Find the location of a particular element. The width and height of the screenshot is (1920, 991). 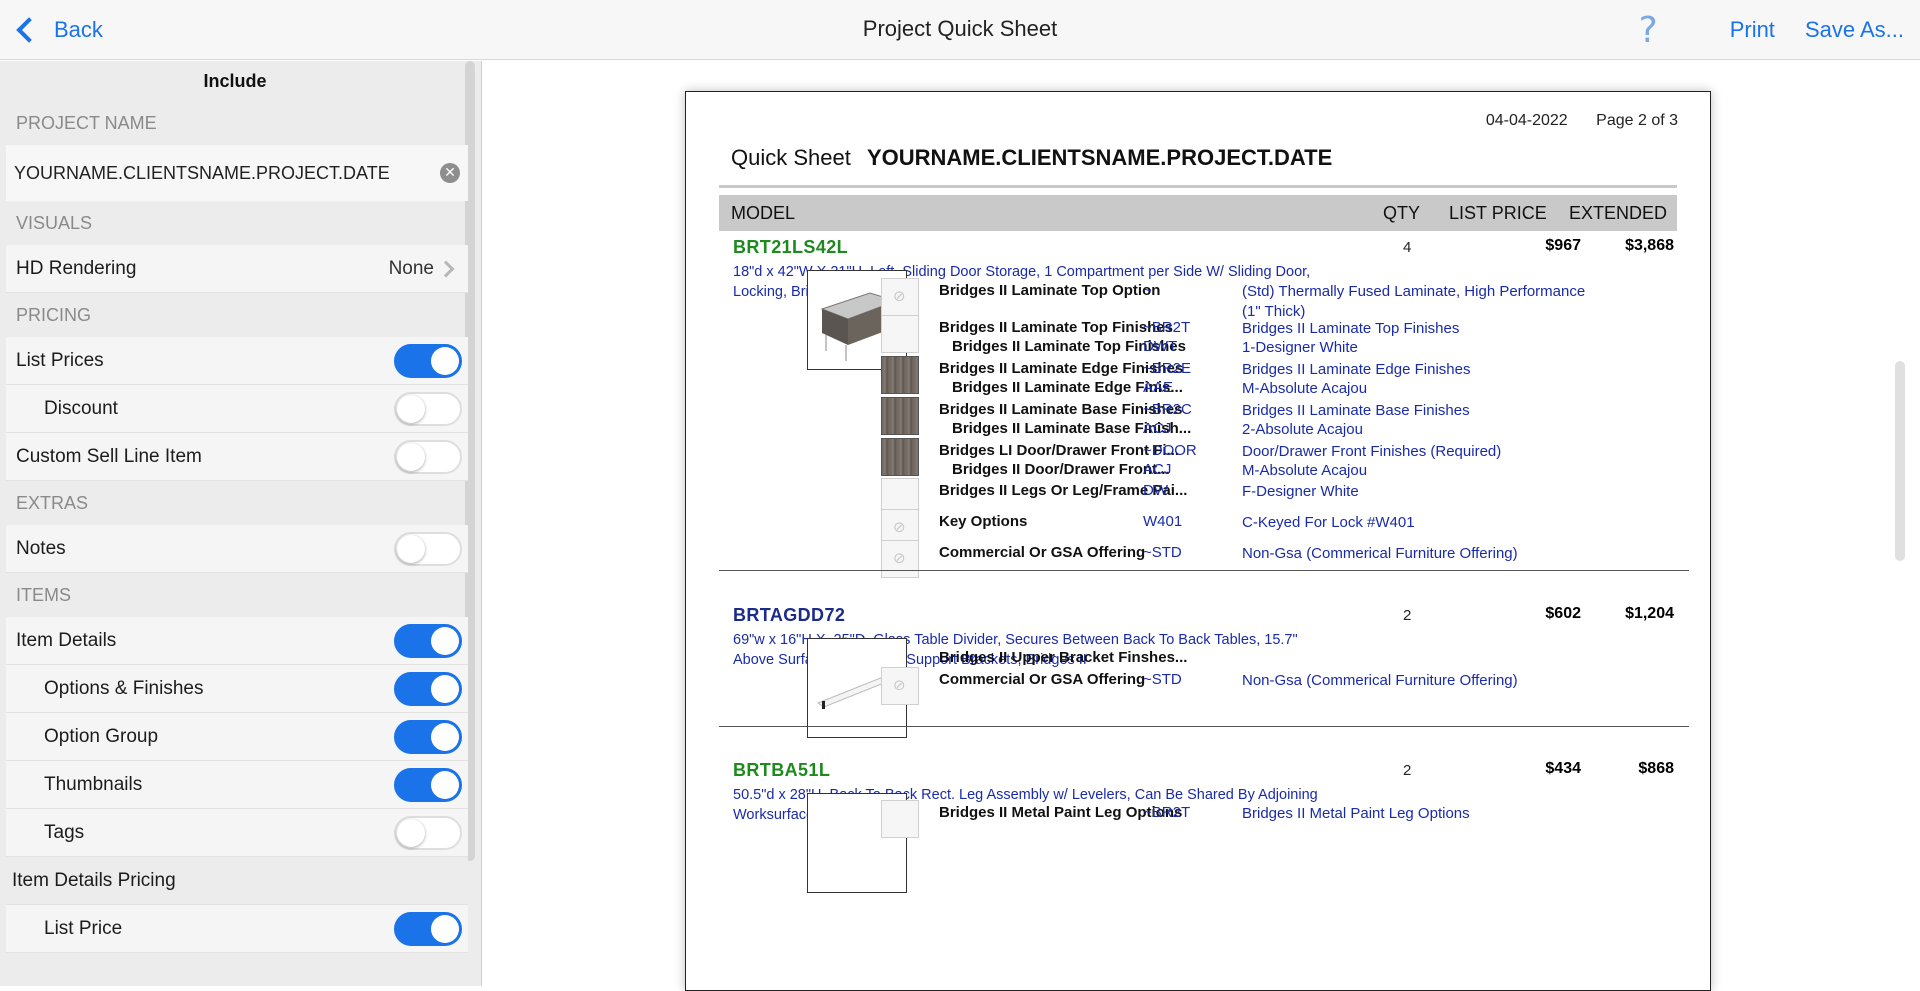

discount-toggle is located at coordinates (428, 408).